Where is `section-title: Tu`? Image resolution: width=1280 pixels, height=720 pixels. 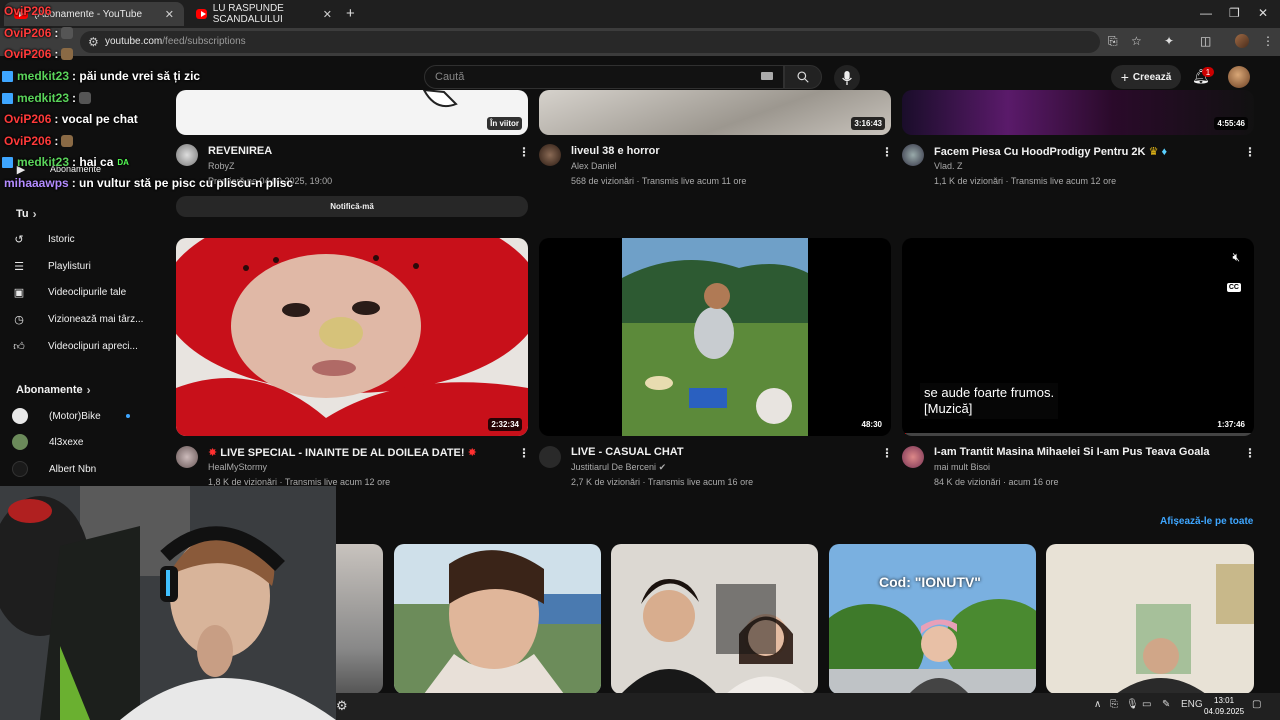 section-title: Tu is located at coordinates (22, 214).